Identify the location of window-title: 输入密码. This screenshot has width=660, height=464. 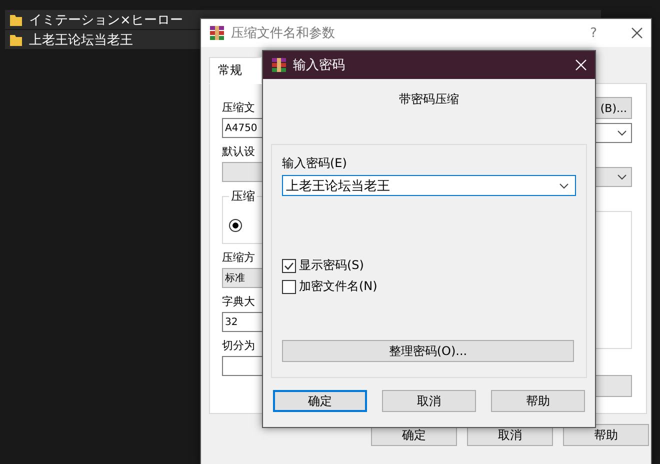
(319, 65).